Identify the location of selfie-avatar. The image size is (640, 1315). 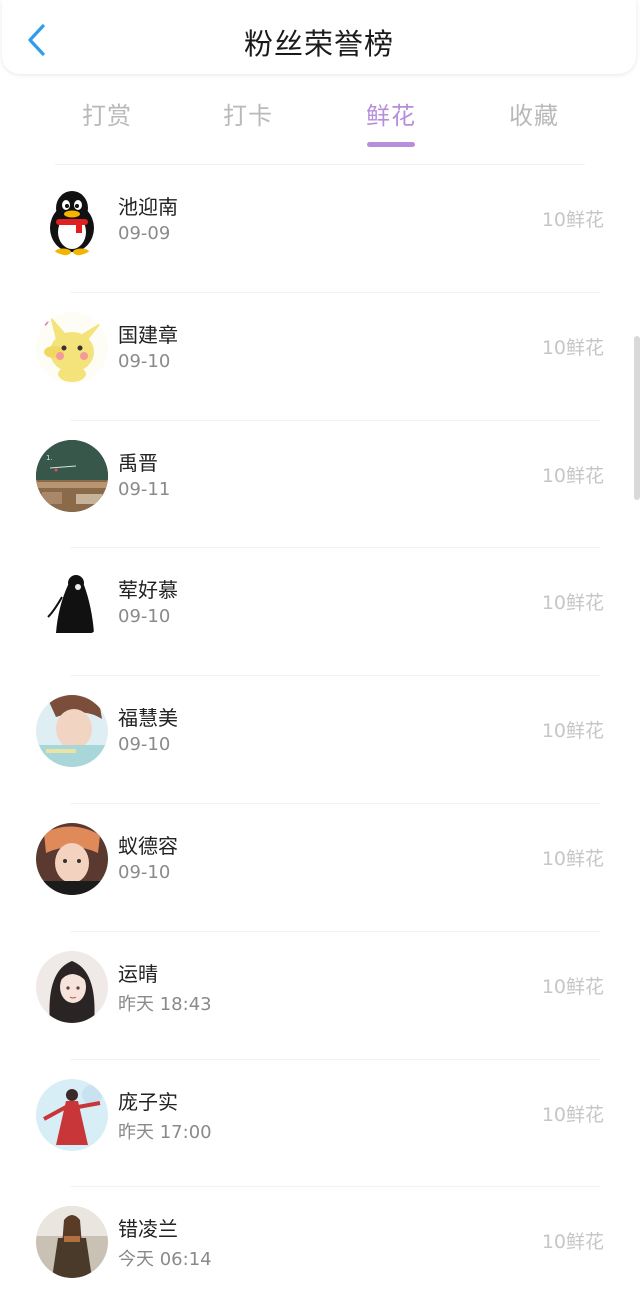
(72, 858).